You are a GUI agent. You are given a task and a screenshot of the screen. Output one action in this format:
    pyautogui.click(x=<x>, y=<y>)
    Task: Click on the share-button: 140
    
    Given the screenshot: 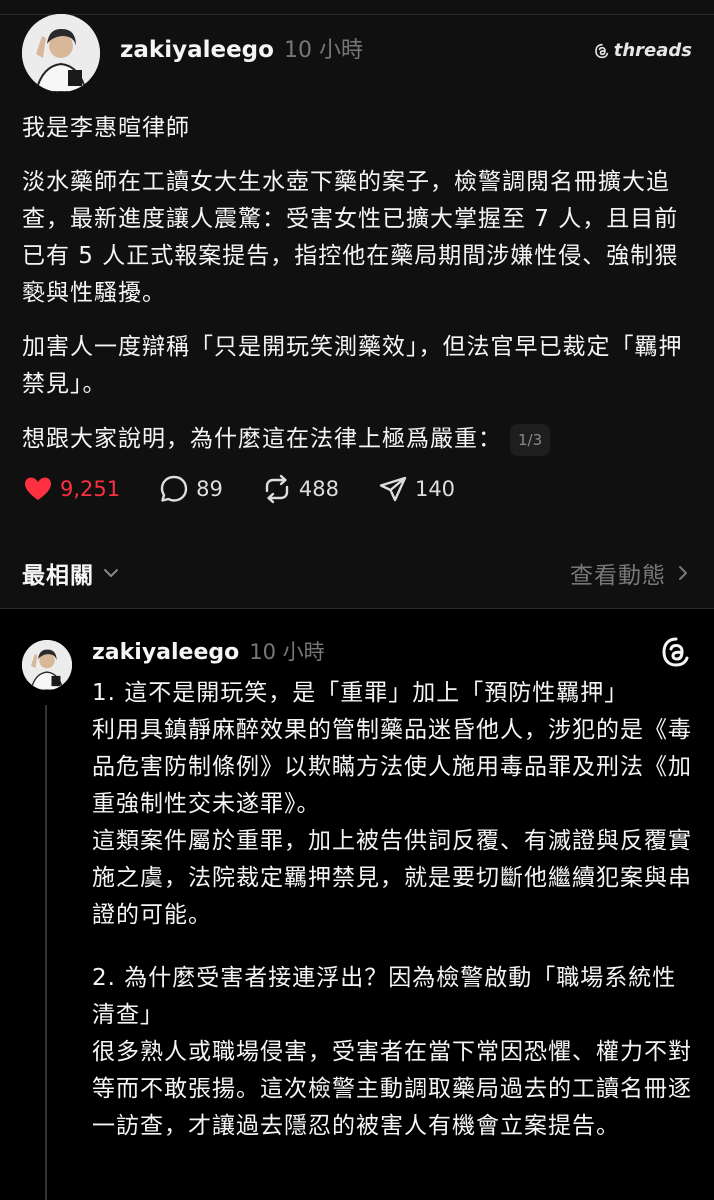 What is the action you would take?
    pyautogui.click(x=416, y=489)
    